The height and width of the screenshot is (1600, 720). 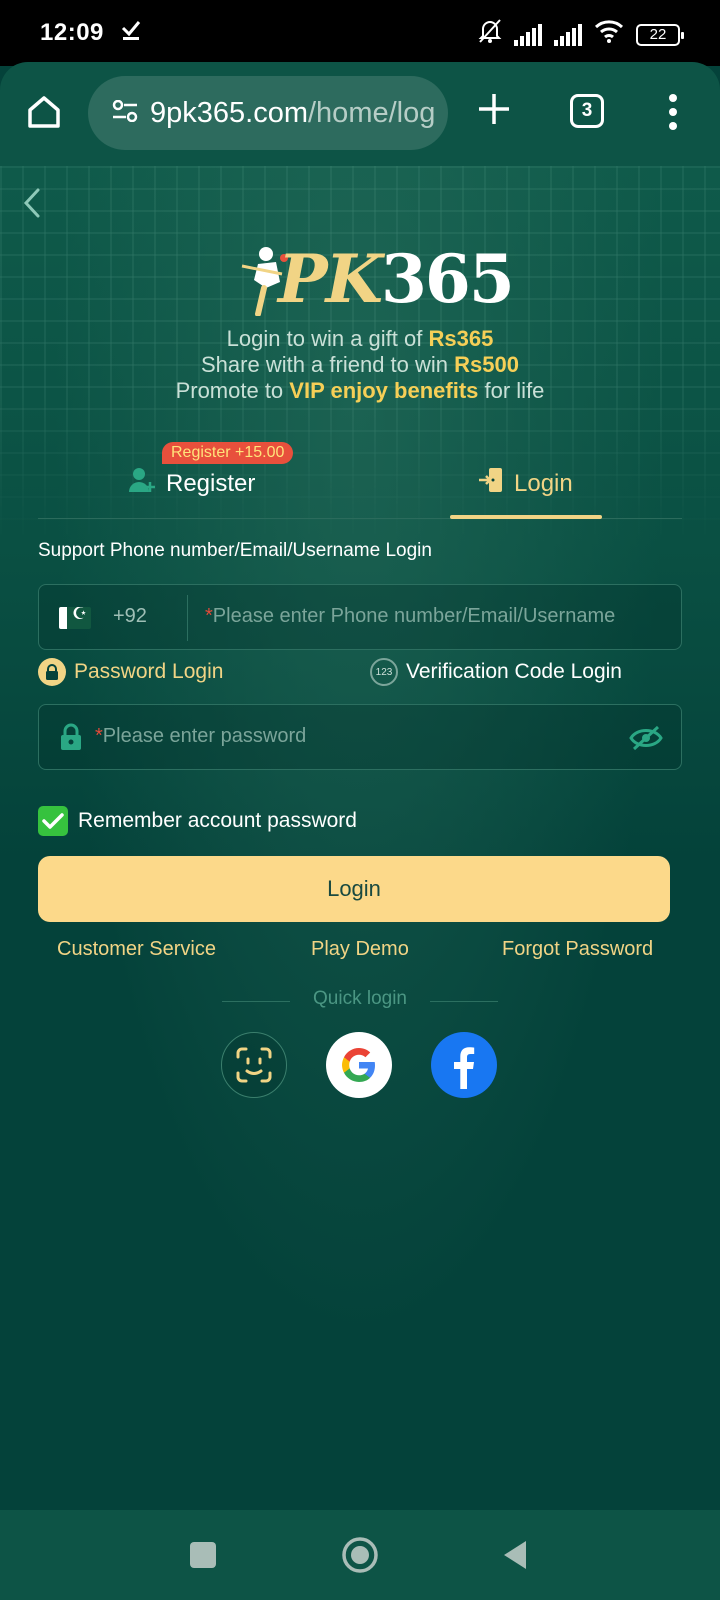 I want to click on remember-label: Remember account password, so click(x=217, y=820).